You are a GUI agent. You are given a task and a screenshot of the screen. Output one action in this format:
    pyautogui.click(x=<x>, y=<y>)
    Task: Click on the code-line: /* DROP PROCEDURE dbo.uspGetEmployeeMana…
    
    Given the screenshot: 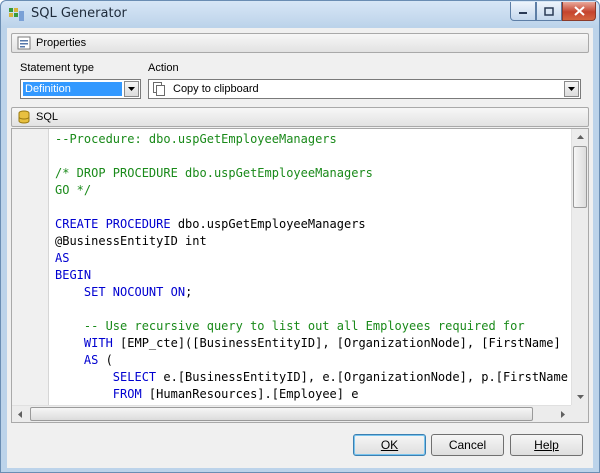 What is the action you would take?
    pyautogui.click(x=312, y=173)
    